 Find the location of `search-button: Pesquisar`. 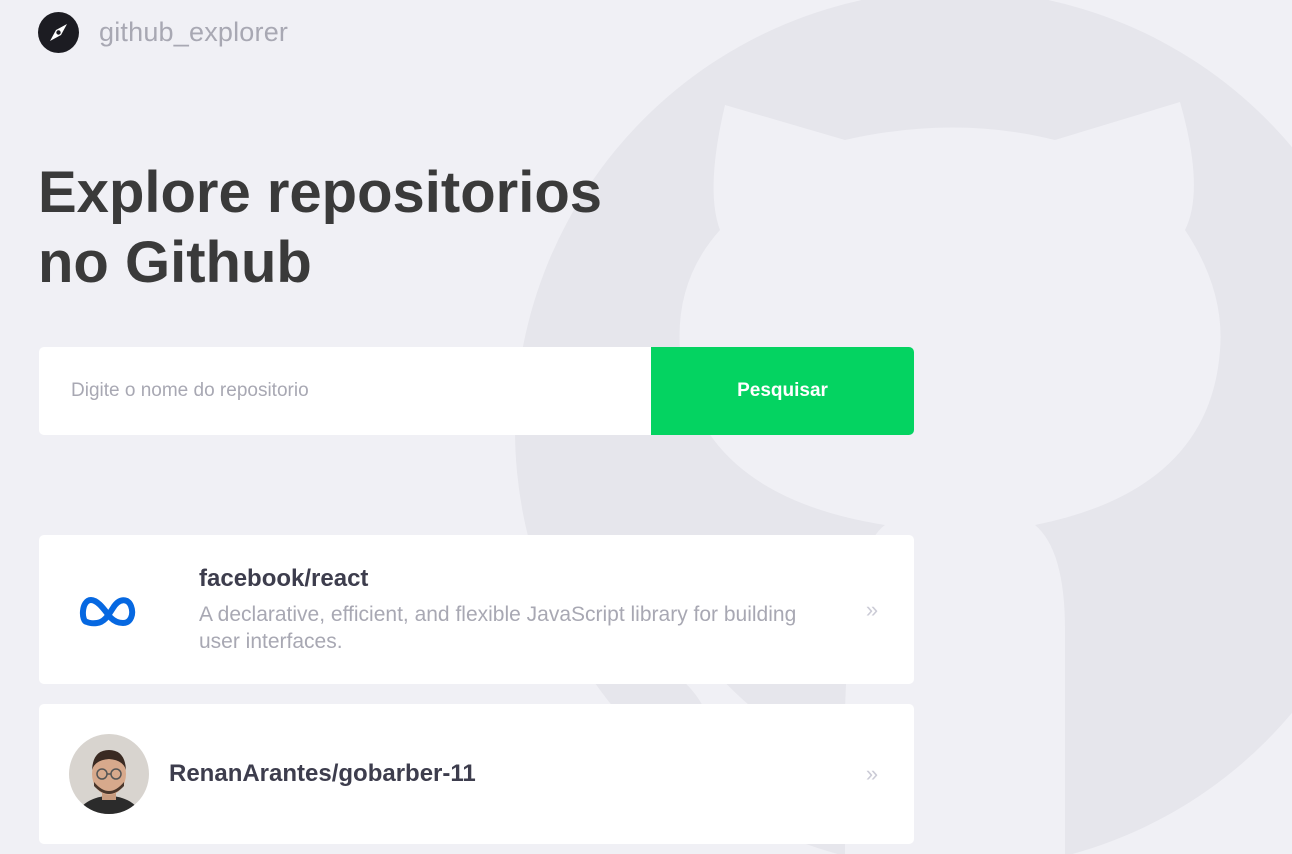

search-button: Pesquisar is located at coordinates (782, 391).